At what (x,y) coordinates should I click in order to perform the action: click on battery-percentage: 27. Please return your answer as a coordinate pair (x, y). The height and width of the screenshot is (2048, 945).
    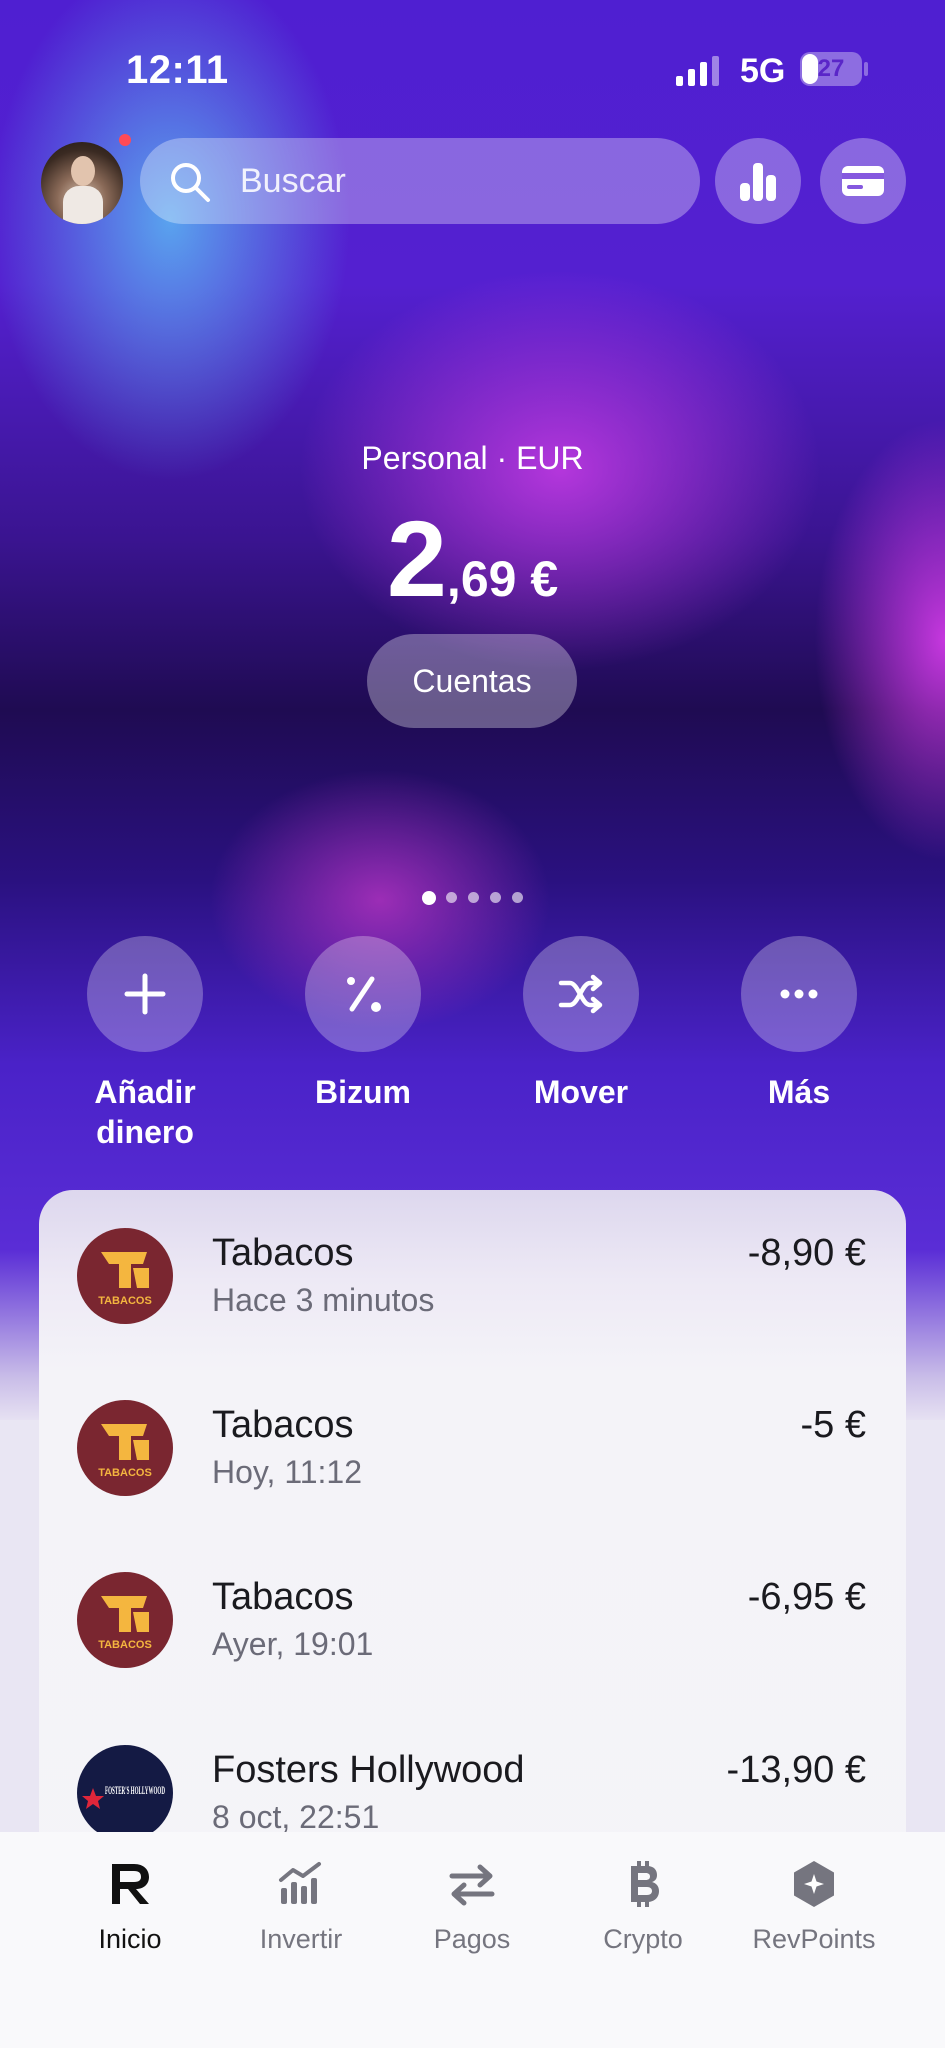
    Looking at the image, I should click on (831, 68).